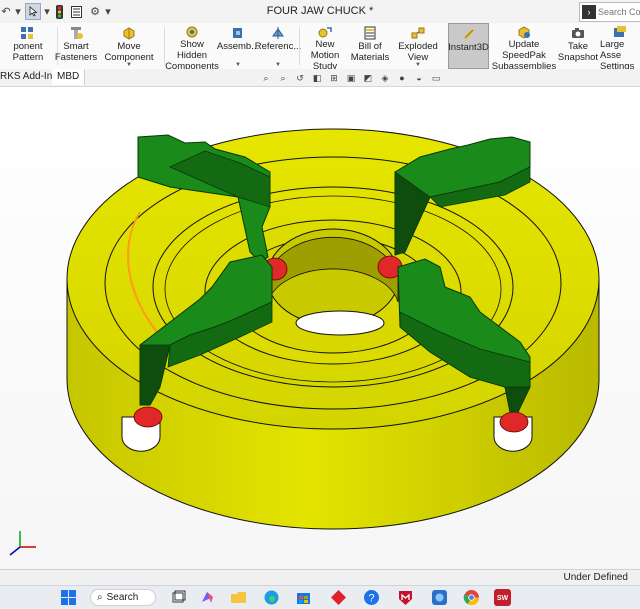 The height and width of the screenshot is (609, 640). What do you see at coordinates (76, 11) in the screenshot?
I see `file-properties-icon` at bounding box center [76, 11].